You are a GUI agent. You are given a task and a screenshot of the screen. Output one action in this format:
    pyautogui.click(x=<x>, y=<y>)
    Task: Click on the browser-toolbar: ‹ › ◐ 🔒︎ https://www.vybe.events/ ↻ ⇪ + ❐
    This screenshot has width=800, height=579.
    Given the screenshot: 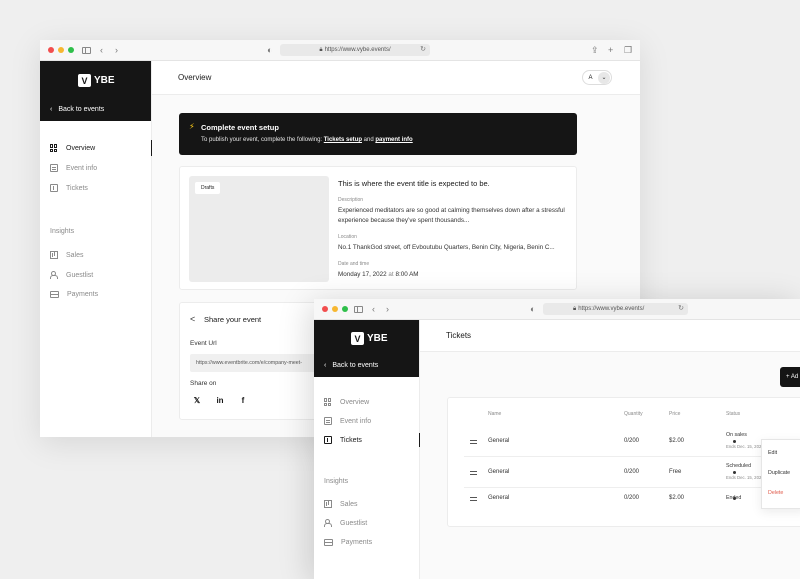 What is the action you would take?
    pyautogui.click(x=340, y=50)
    